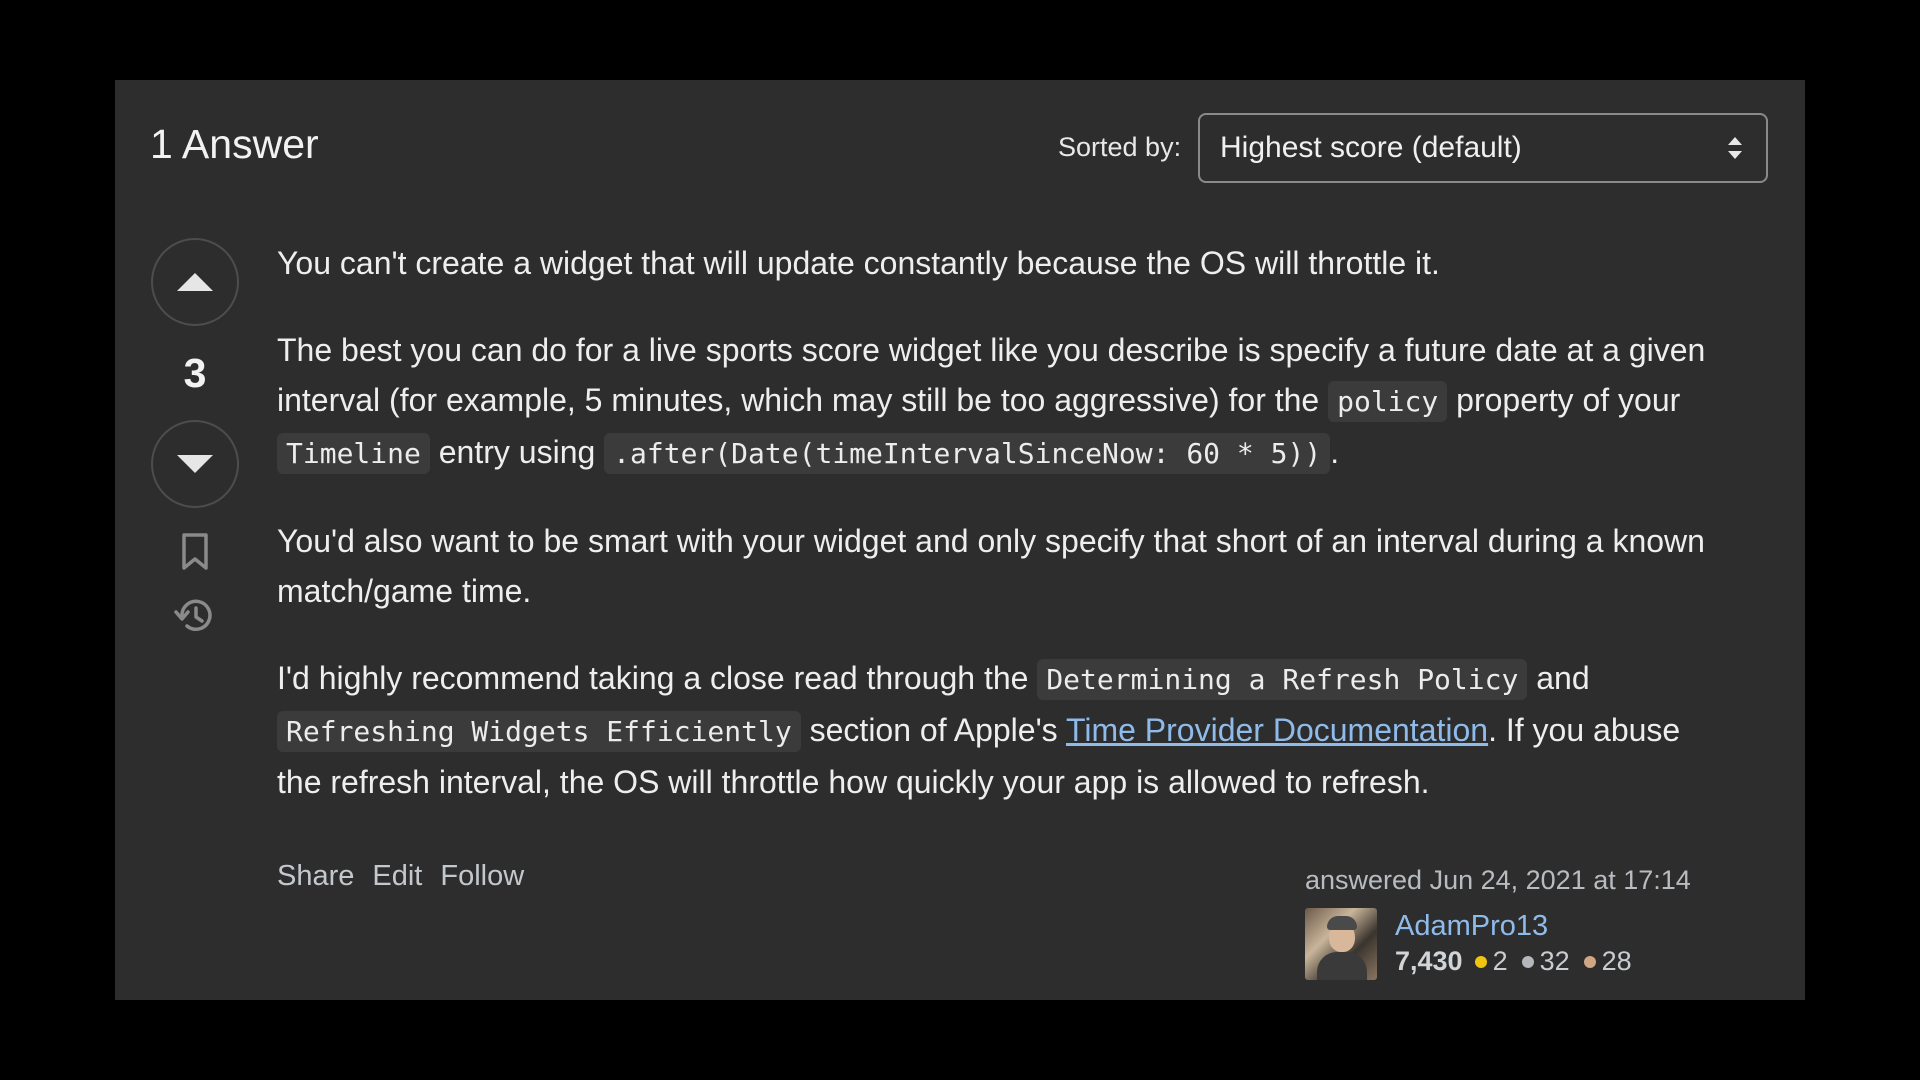  I want to click on downvote-arrow-icon, so click(195, 464).